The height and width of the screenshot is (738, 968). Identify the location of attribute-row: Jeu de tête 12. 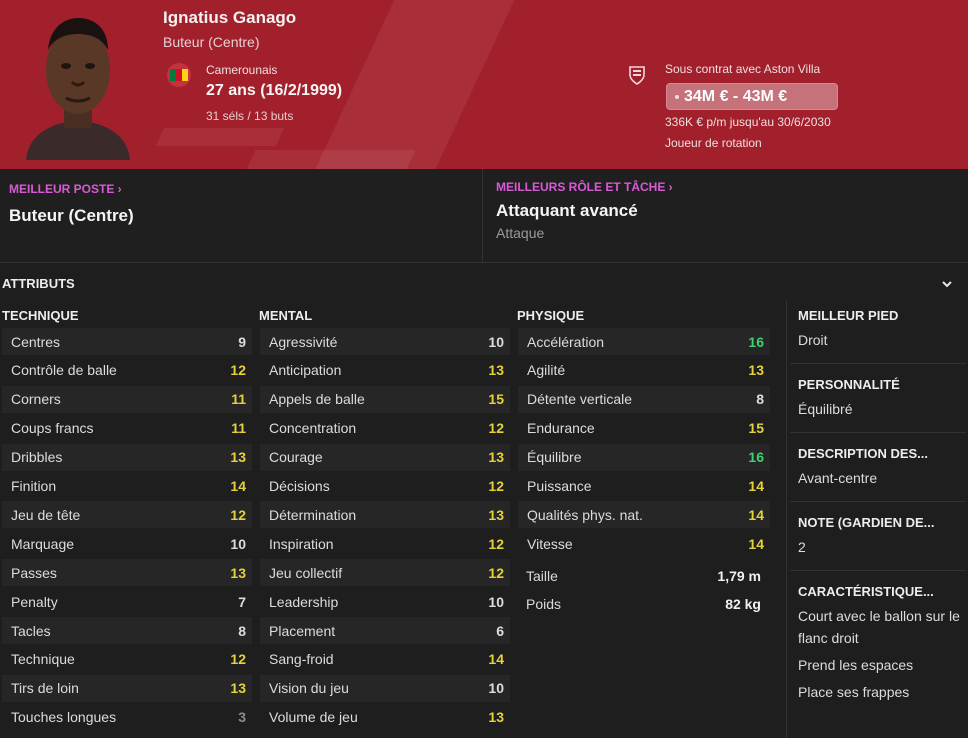
(127, 515).